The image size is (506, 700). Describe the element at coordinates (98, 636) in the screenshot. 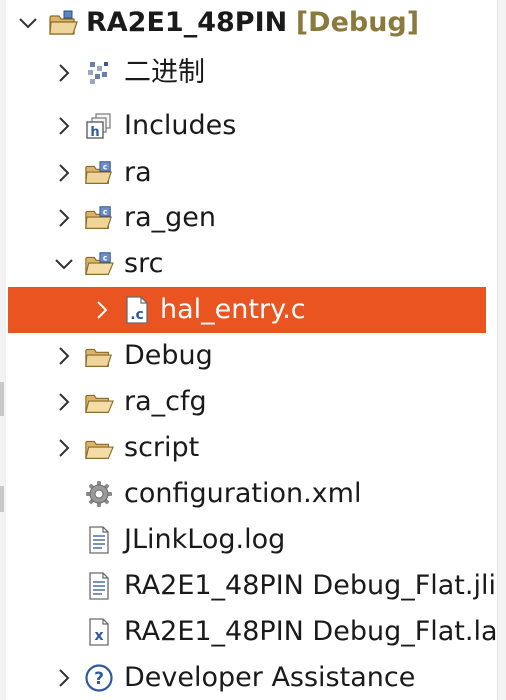

I see `svg-text: x` at that location.